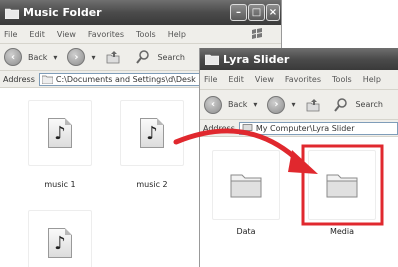 The height and width of the screenshot is (267, 398). What do you see at coordinates (256, 59) in the screenshot?
I see `window-title: Lyra Slider` at bounding box center [256, 59].